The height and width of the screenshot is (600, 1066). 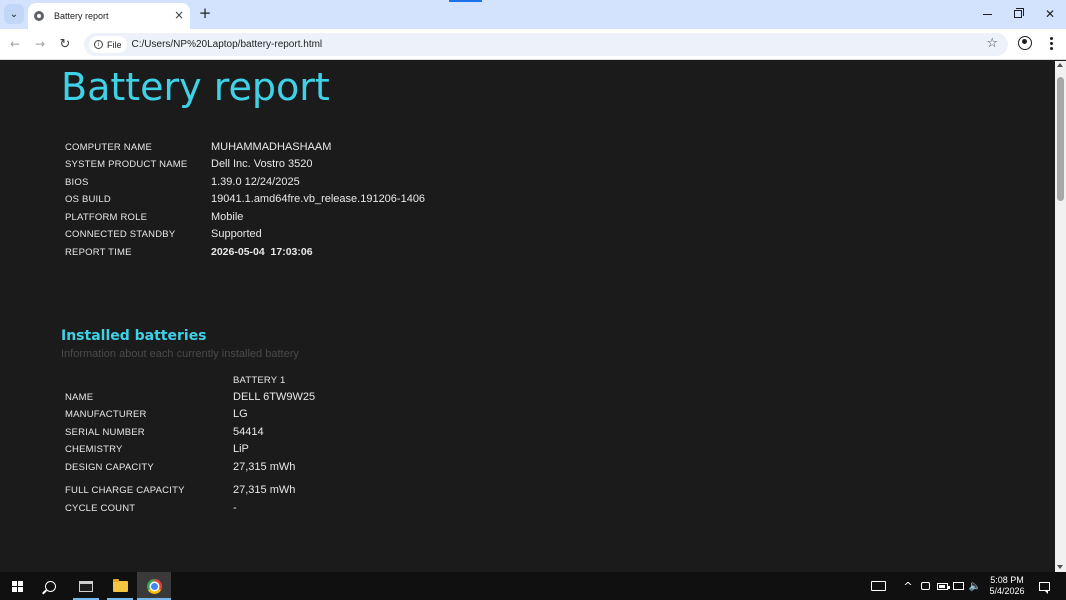 I want to click on battery-value: LG, so click(x=240, y=414).